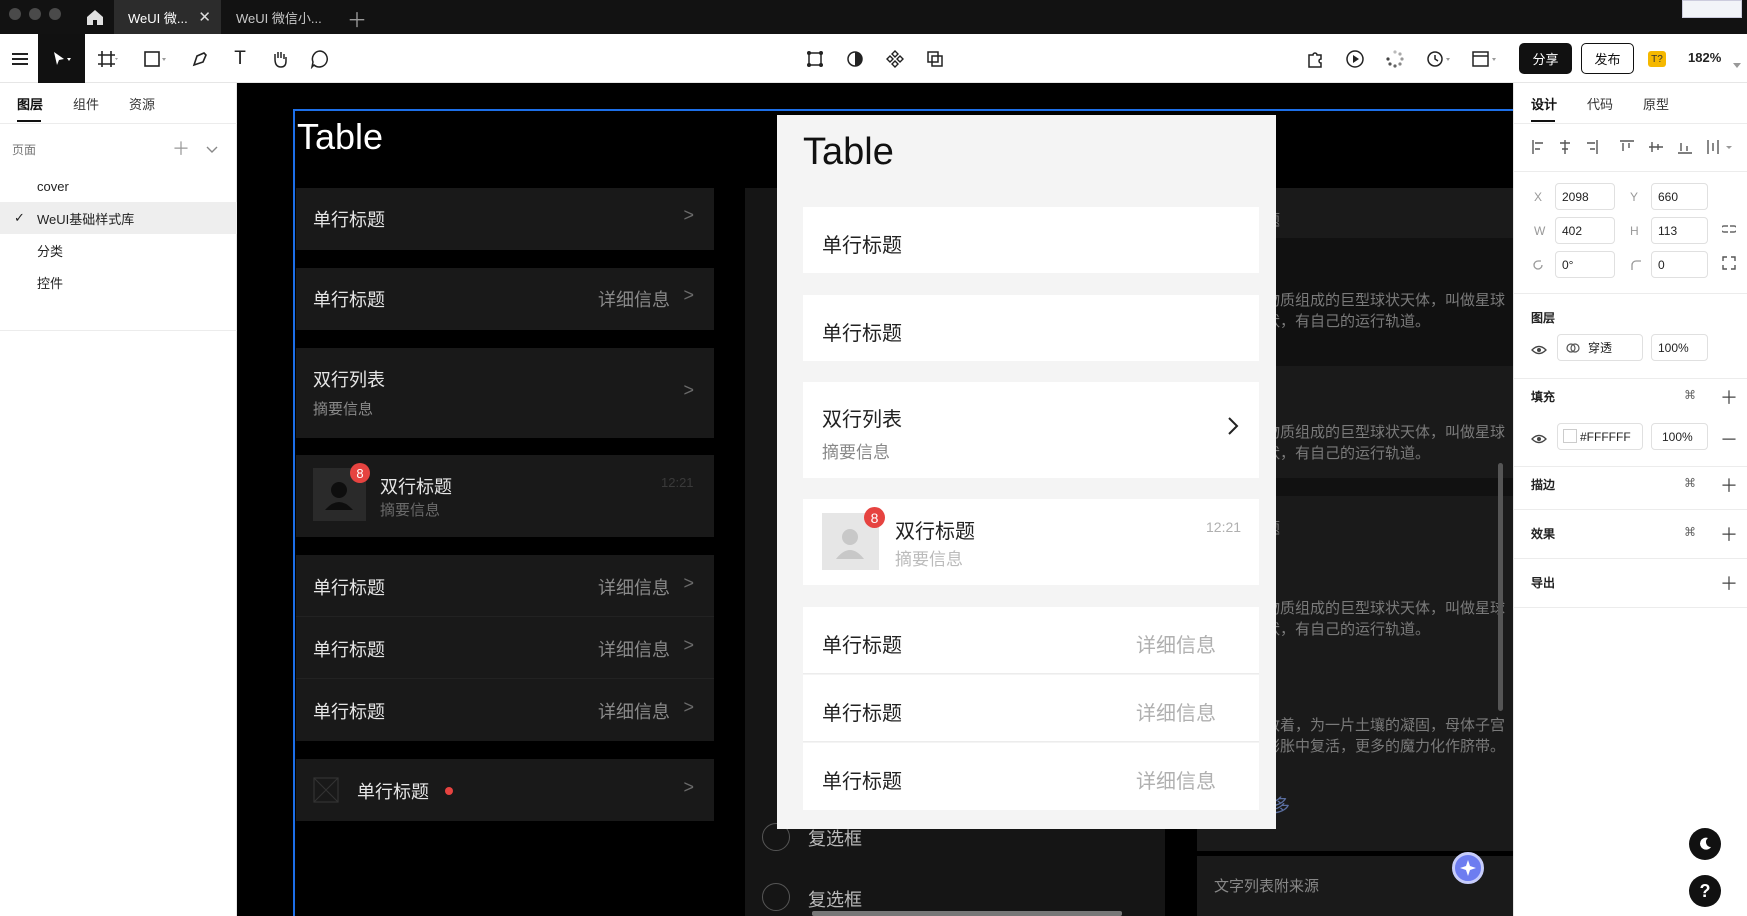  Describe the element at coordinates (86, 219) in the screenshot. I see `page-label: WeUI基础样式库` at that location.